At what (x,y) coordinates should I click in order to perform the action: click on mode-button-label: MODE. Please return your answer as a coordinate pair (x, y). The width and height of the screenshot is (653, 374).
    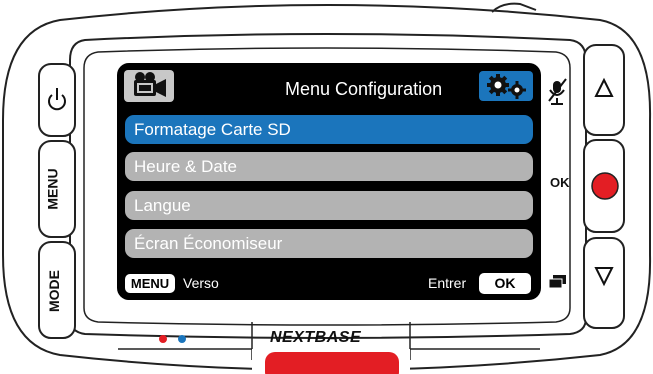
    Looking at the image, I should click on (54, 291).